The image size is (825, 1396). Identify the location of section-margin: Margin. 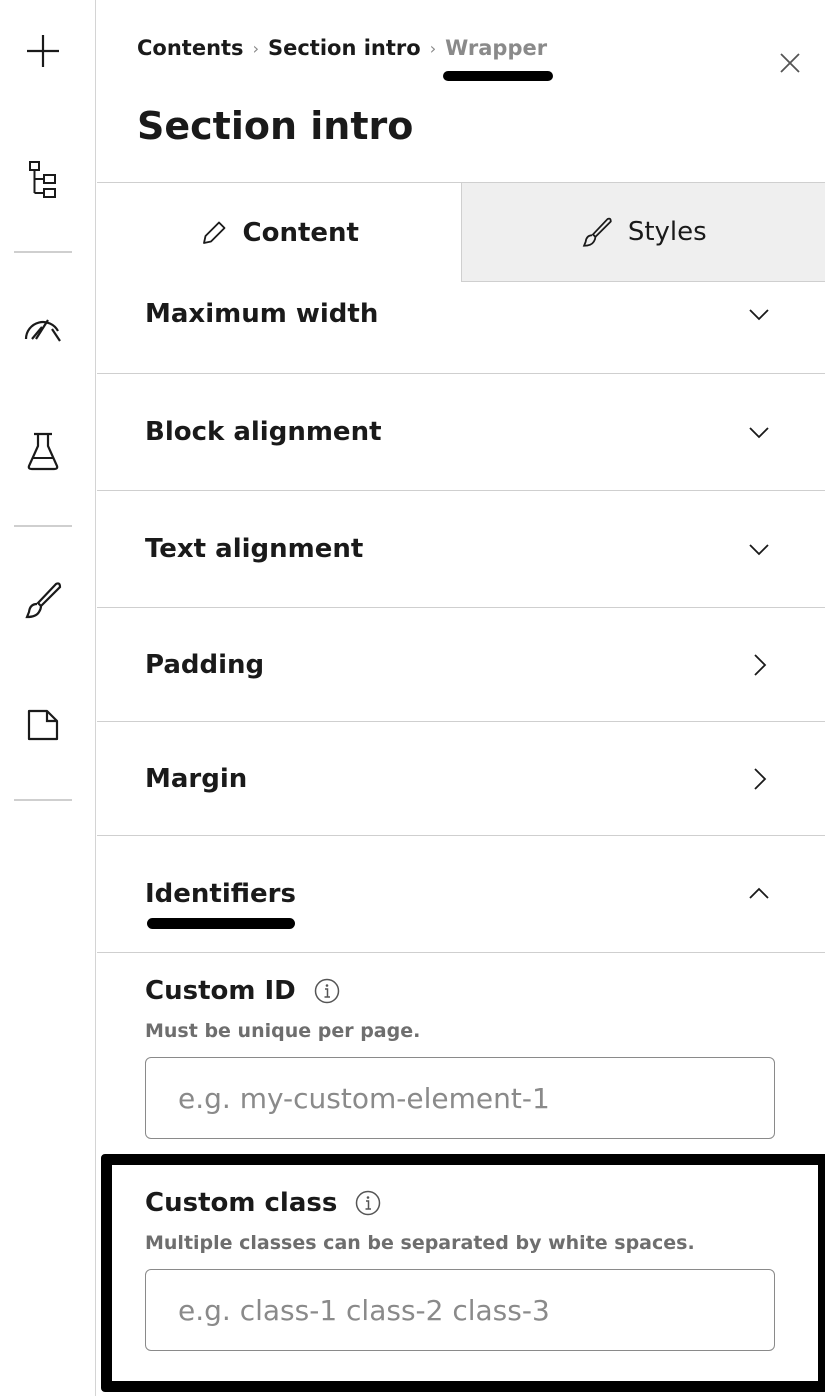
(461, 779).